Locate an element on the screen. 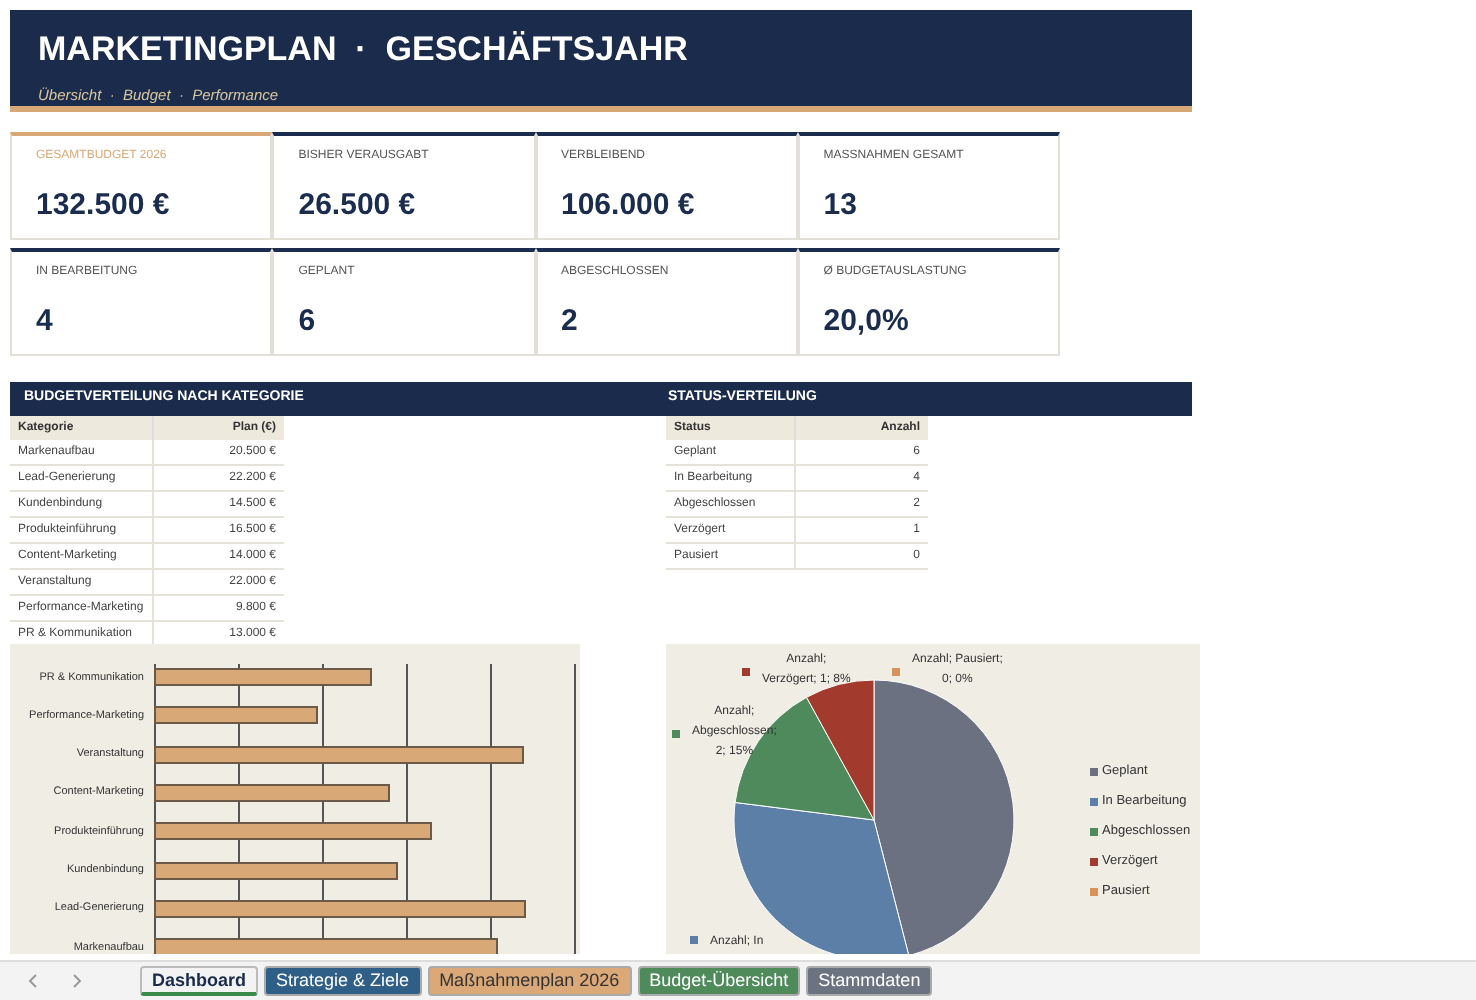 The image size is (1476, 1000). kpi-value: 132.500 € is located at coordinates (104, 206).